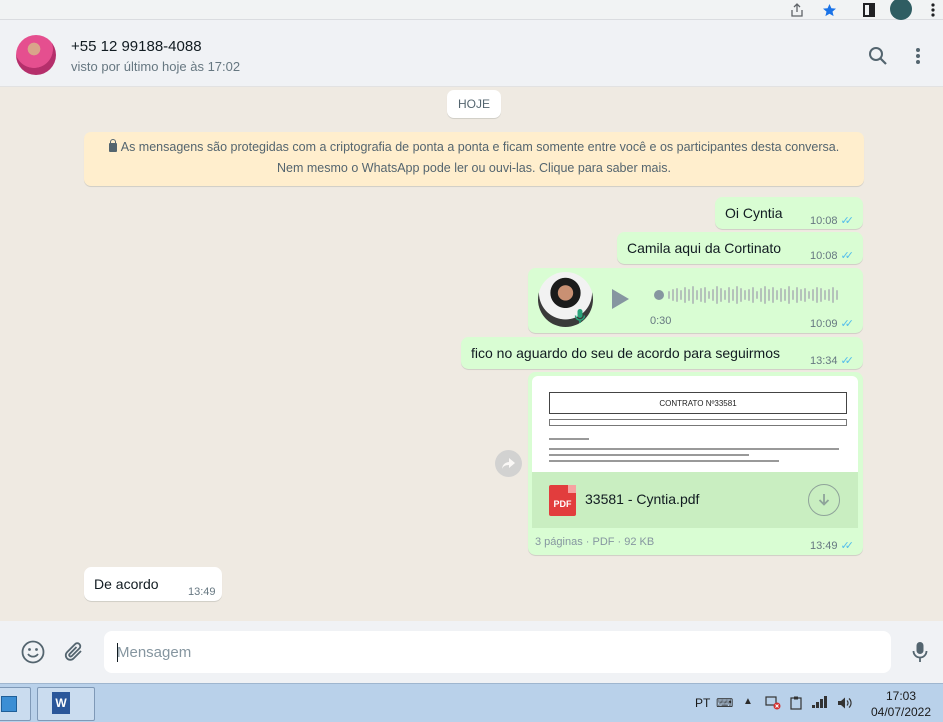 This screenshot has width=943, height=722. I want to click on message-input, so click(497, 652).